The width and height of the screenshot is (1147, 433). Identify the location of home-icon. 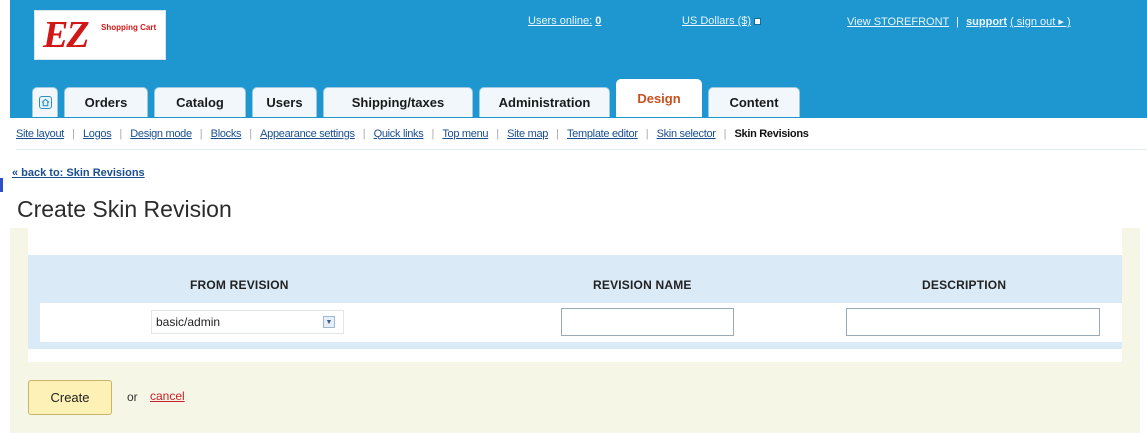
(45, 102).